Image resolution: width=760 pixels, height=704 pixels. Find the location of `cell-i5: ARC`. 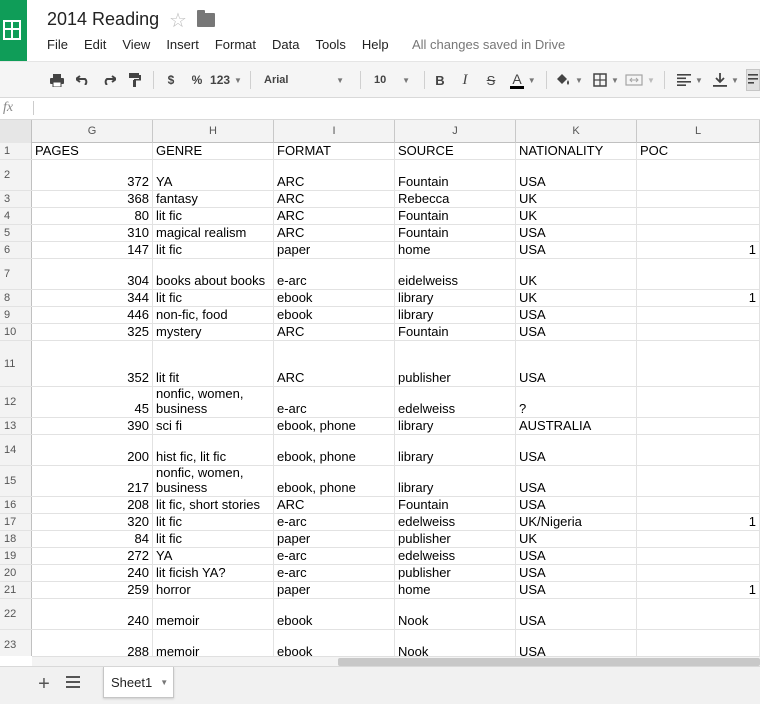

cell-i5: ARC is located at coordinates (334, 233).